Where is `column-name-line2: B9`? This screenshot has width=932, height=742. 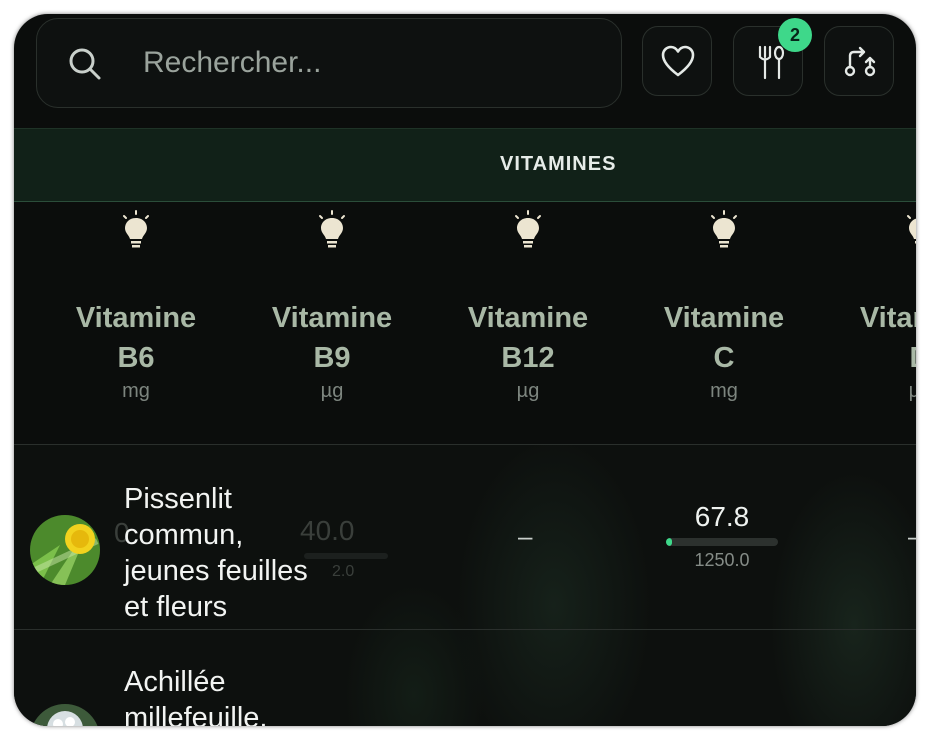
column-name-line2: B9 is located at coordinates (332, 358).